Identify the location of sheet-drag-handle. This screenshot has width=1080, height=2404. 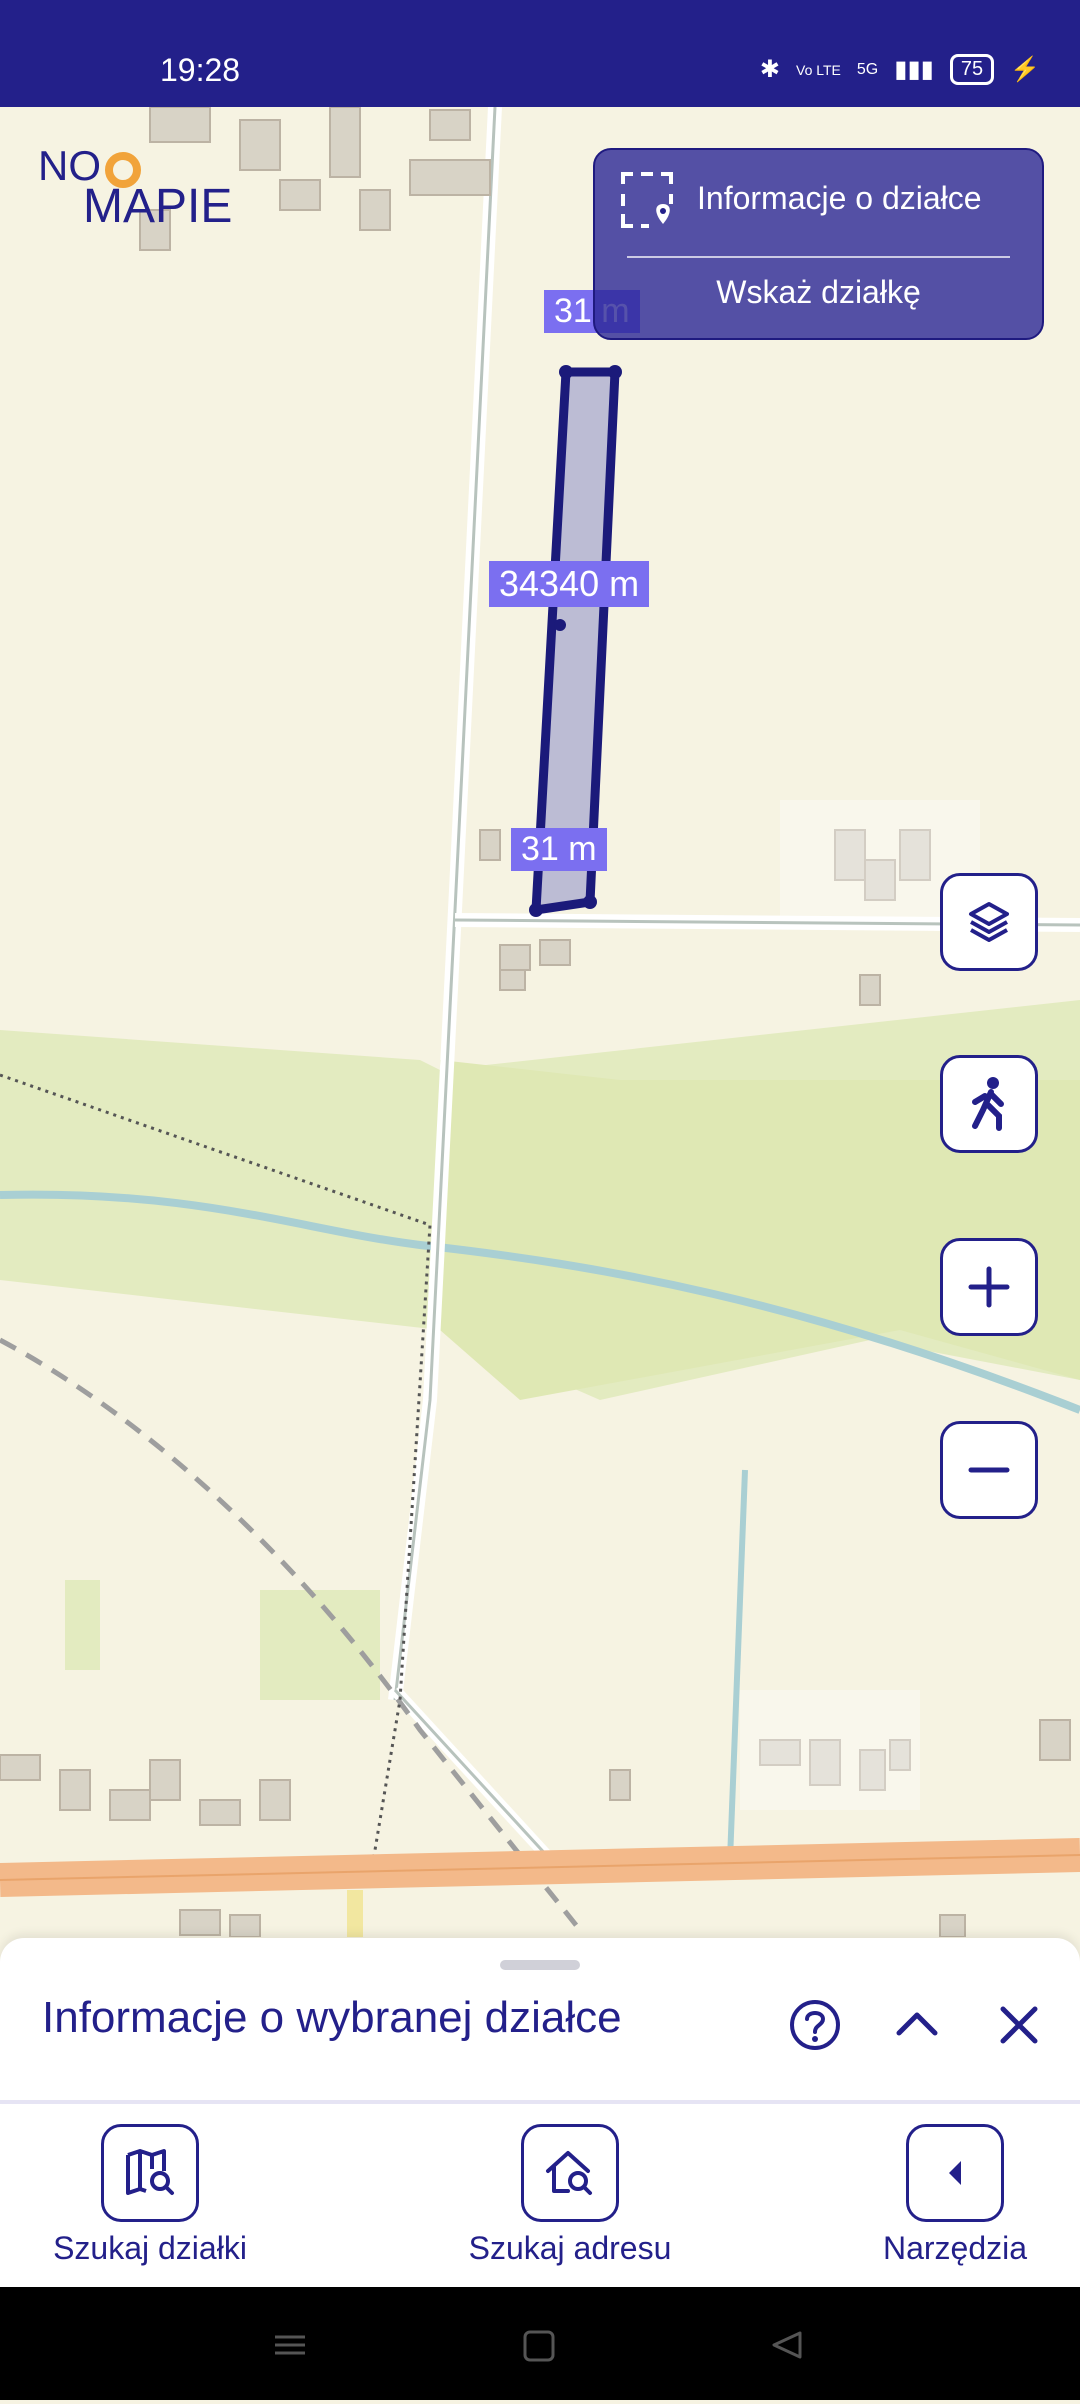
(540, 1965).